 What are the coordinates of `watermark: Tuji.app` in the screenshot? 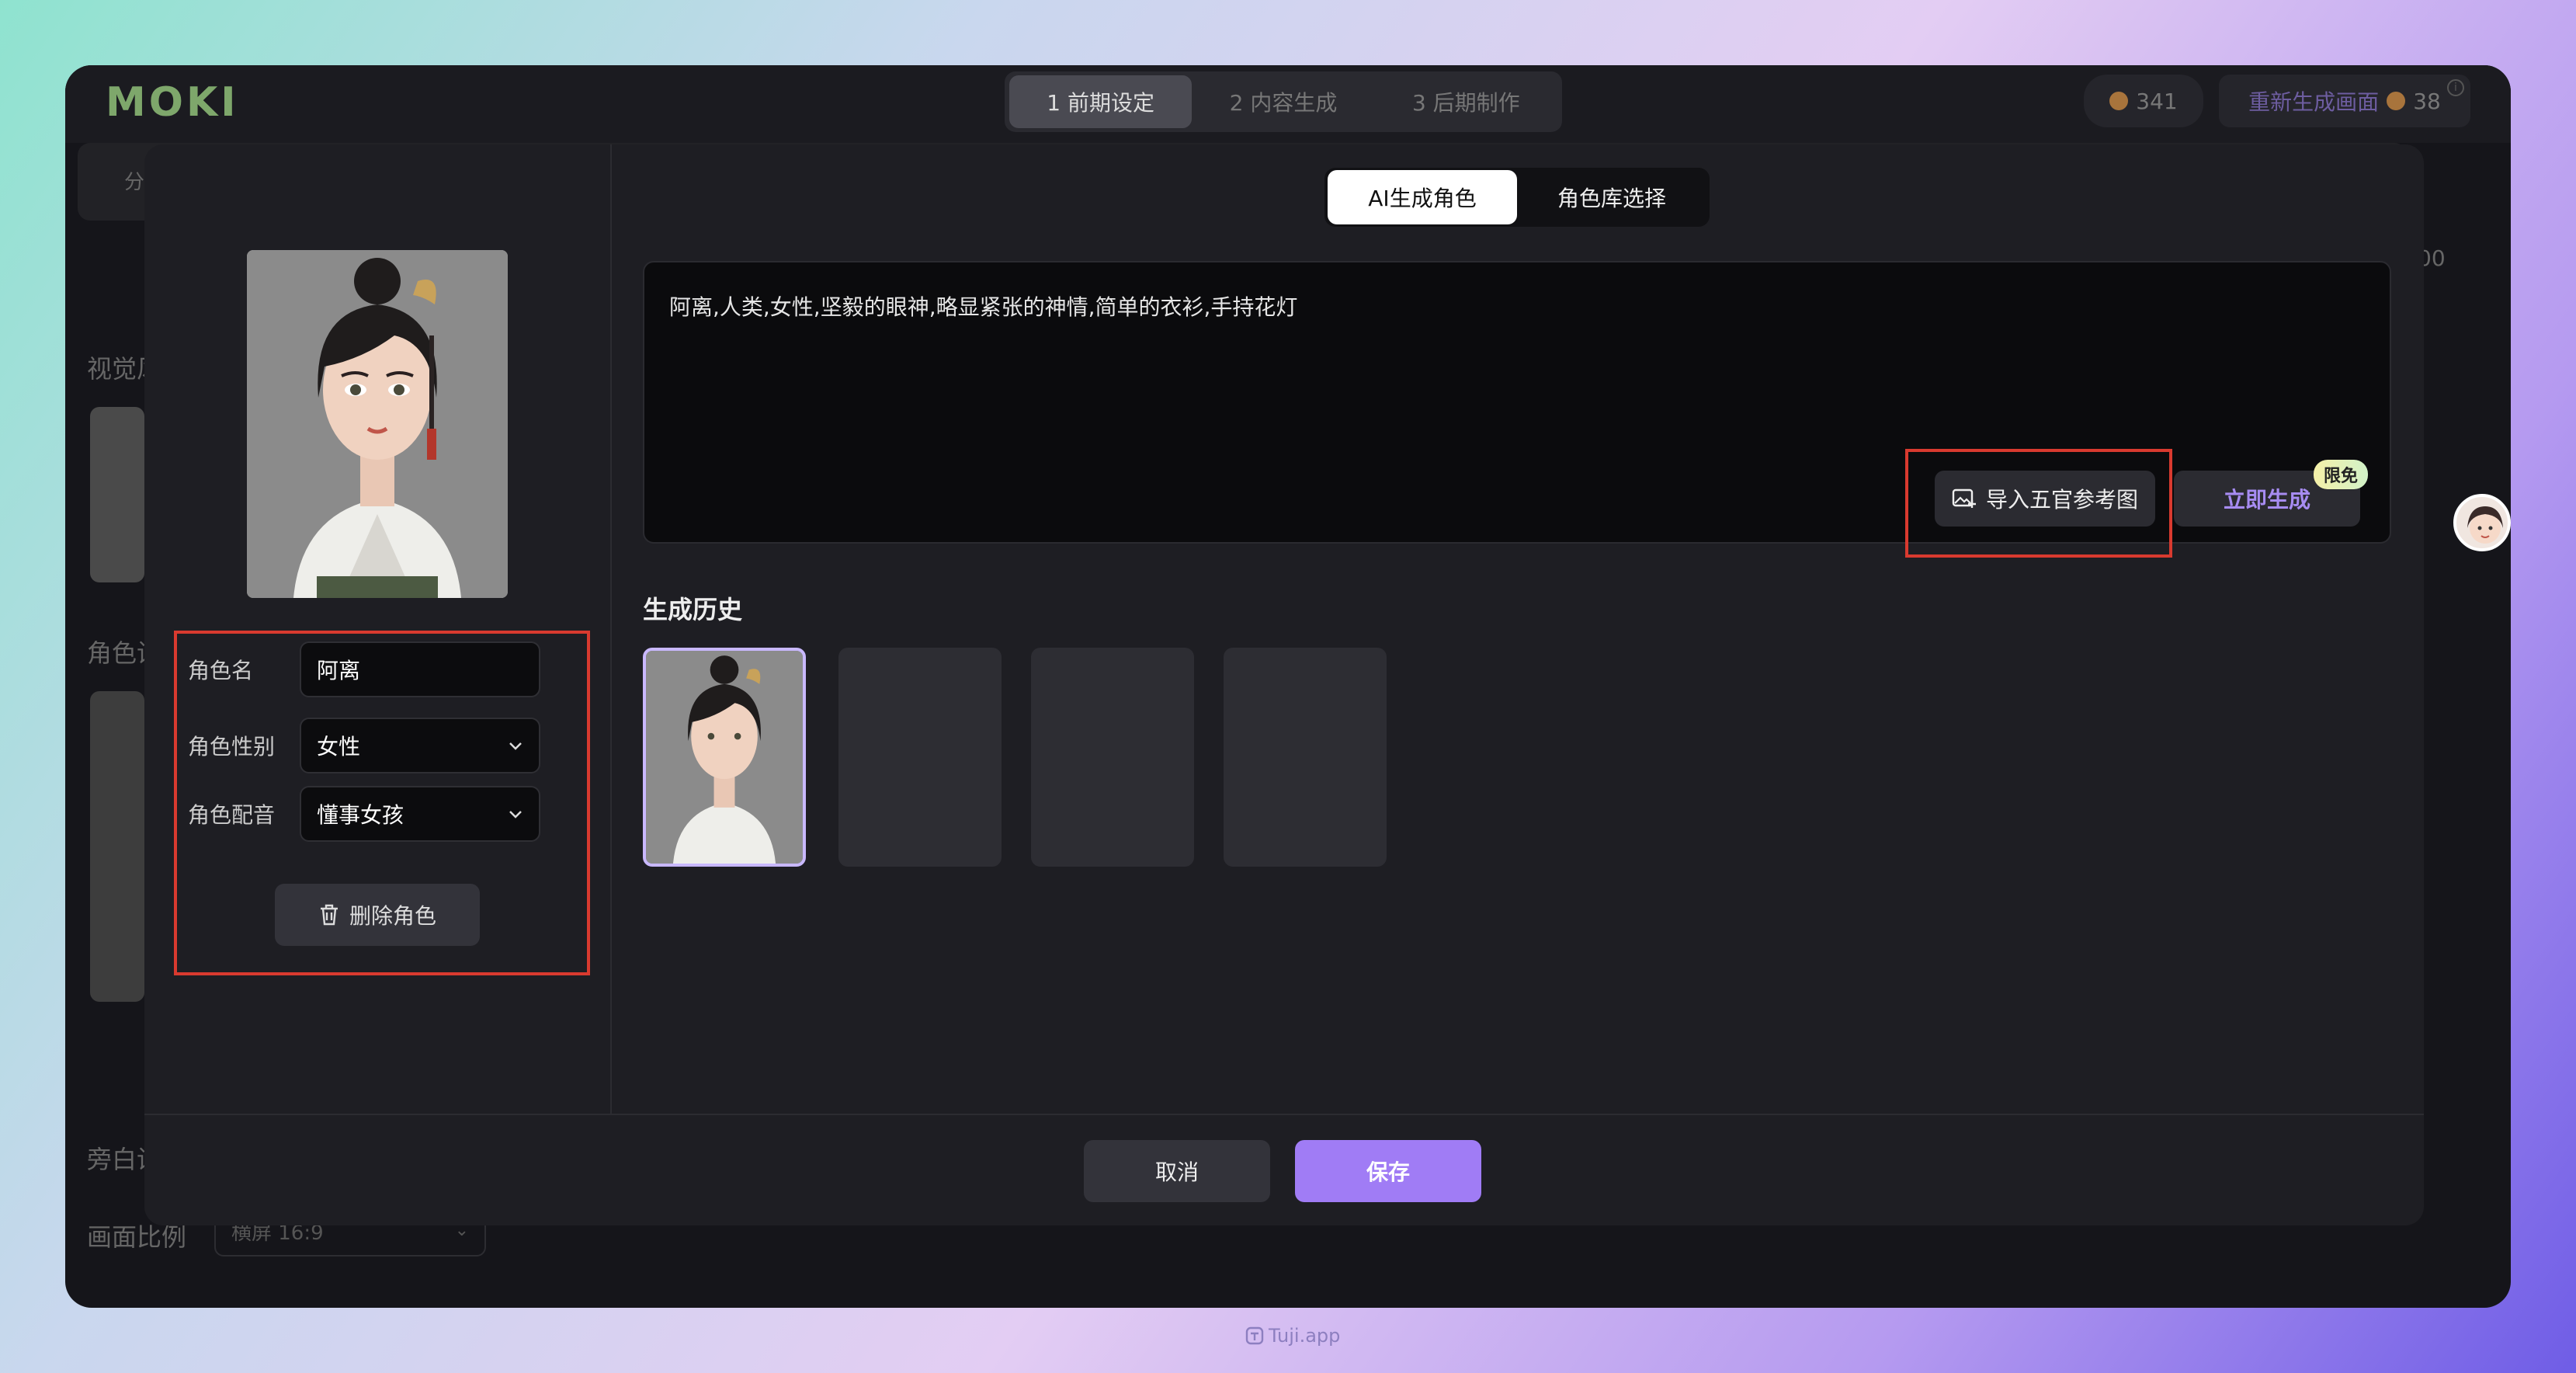 It's located at (1292, 1336).